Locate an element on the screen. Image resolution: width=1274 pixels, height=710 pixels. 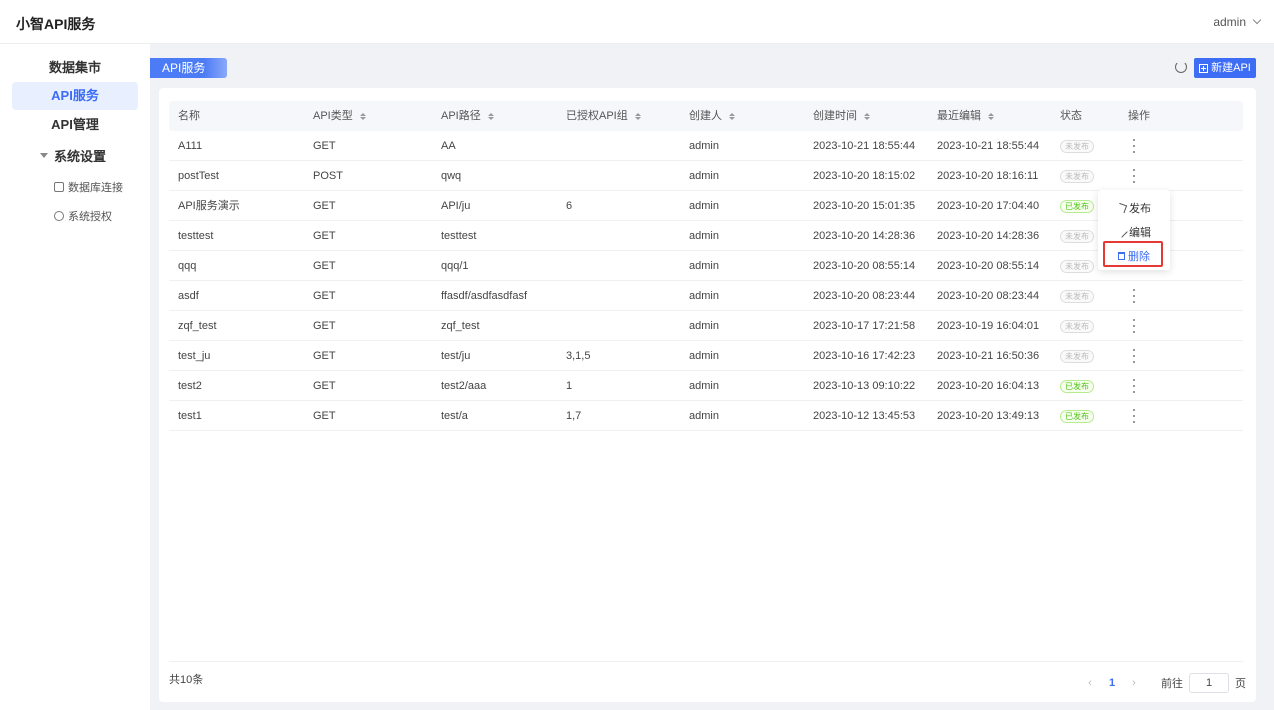
column-header-path: API路径 is located at coordinates (467, 116).